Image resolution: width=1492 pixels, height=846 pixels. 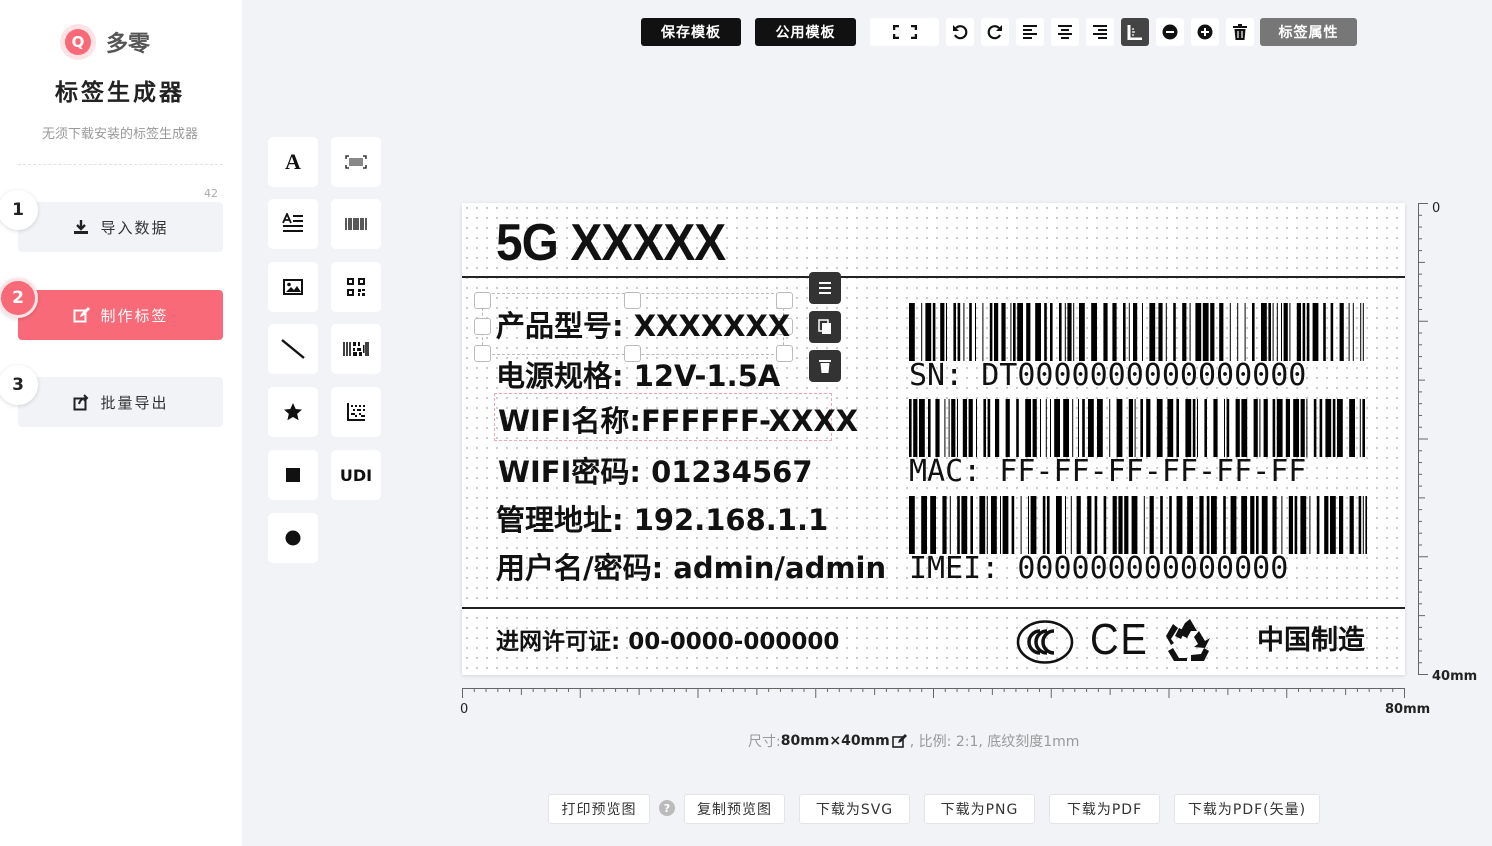 What do you see at coordinates (667, 808) in the screenshot?
I see `help-icon: ?` at bounding box center [667, 808].